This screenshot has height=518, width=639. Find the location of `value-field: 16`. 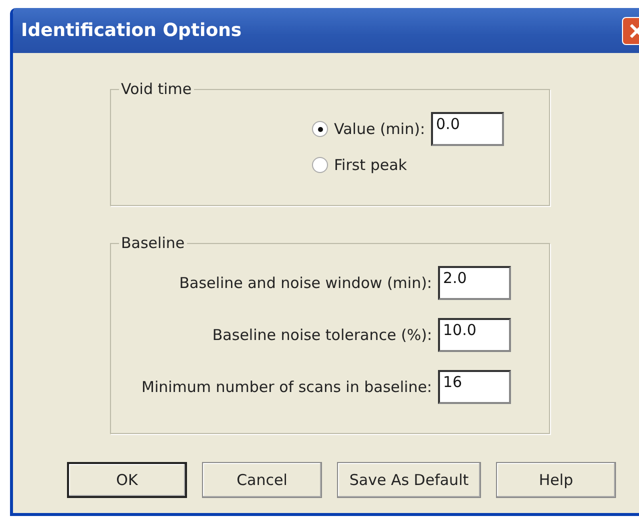

value-field: 16 is located at coordinates (474, 387).